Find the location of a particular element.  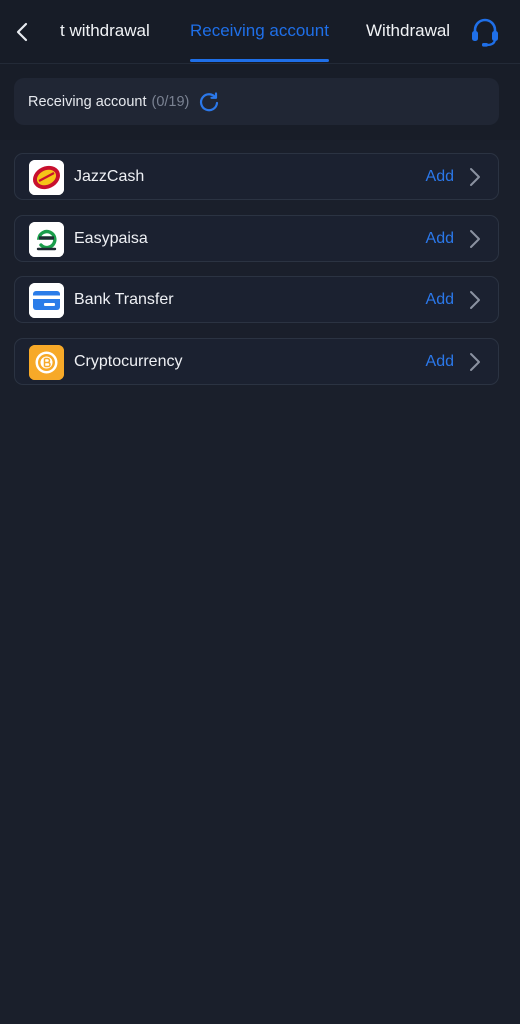

headset-icon is located at coordinates (485, 32).